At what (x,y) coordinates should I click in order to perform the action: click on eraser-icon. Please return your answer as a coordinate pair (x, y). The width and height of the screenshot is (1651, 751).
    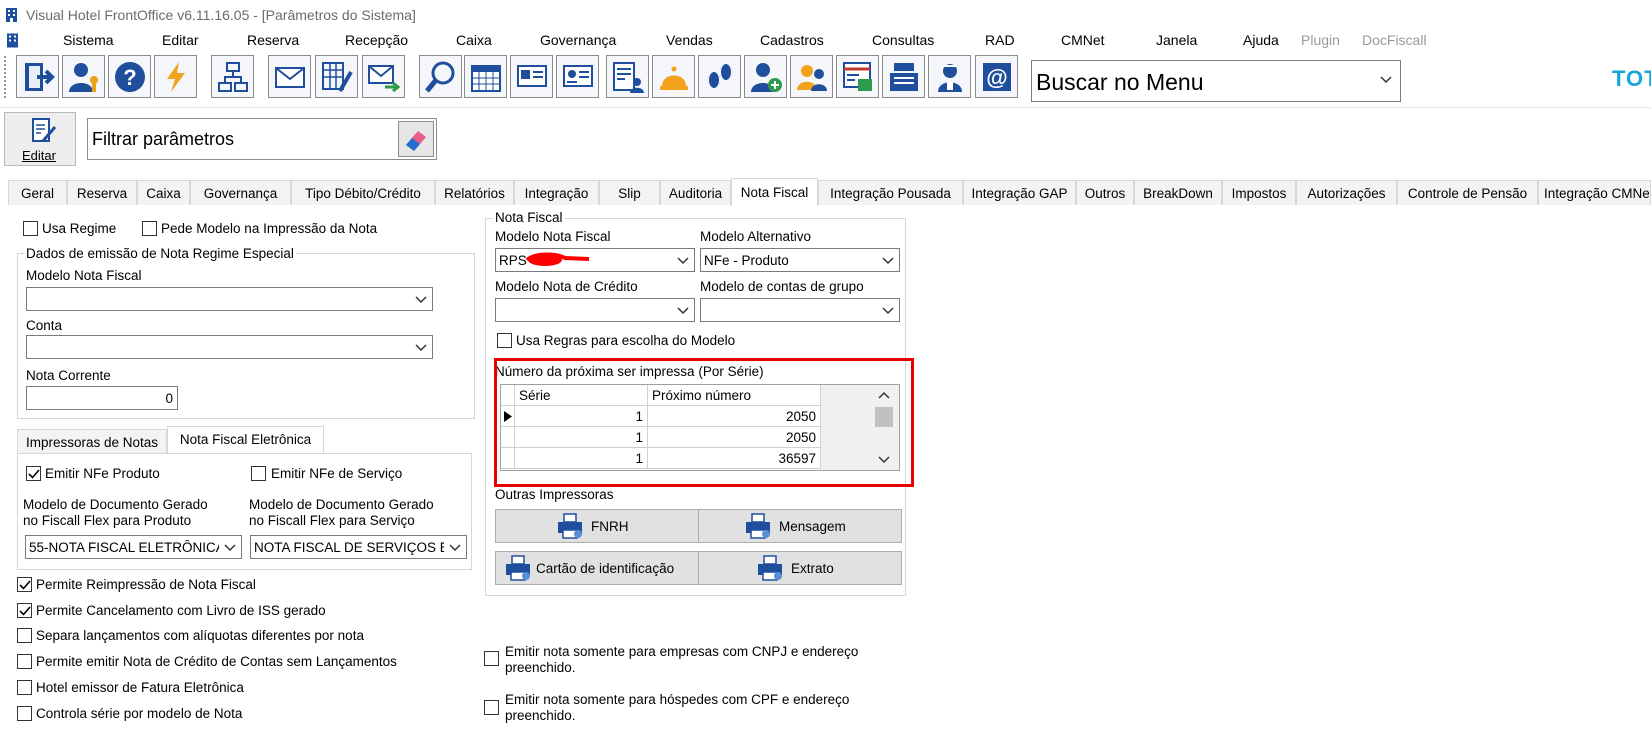
    Looking at the image, I should click on (416, 141).